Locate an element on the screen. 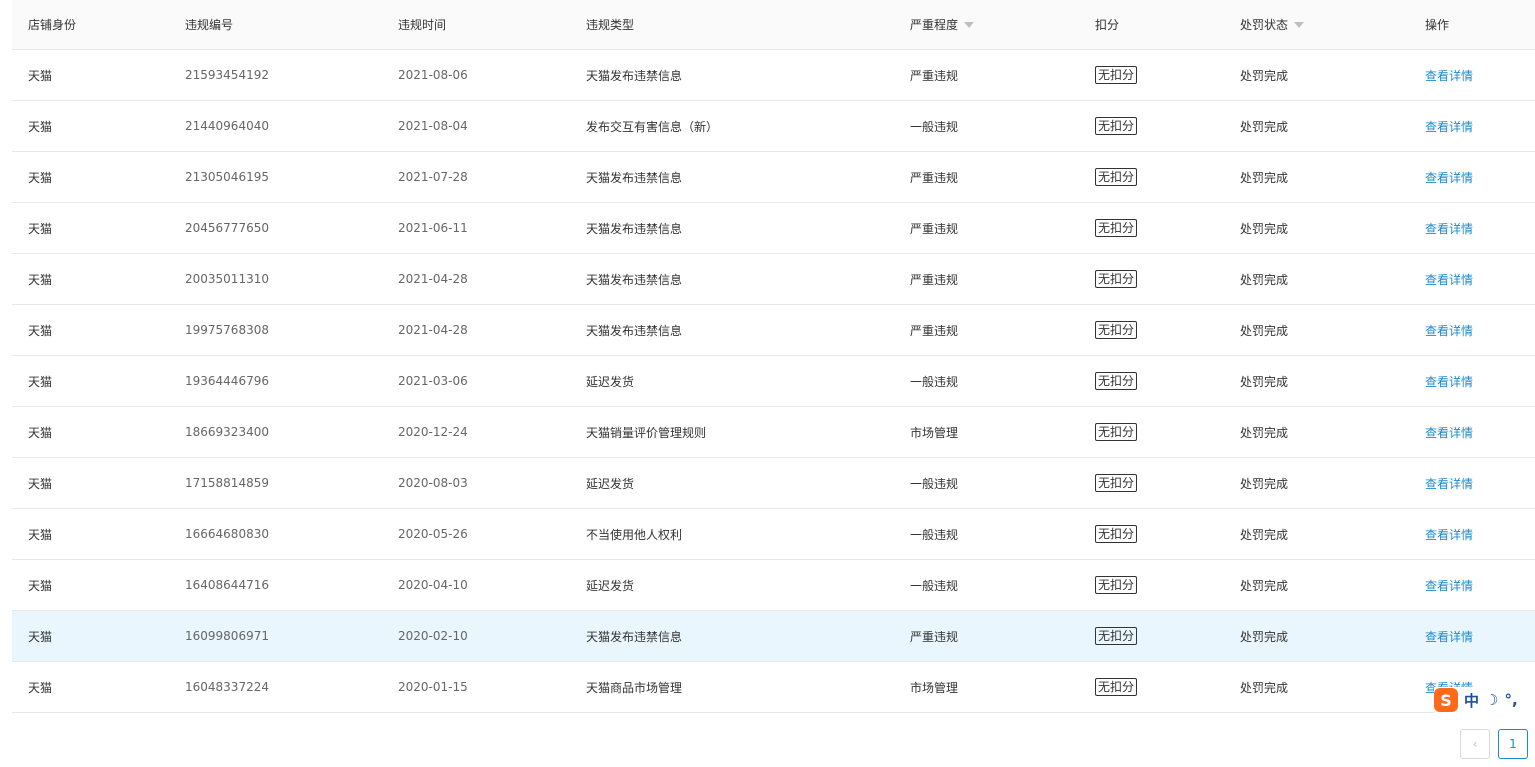 The width and height of the screenshot is (1535, 767). ime-toolbar: S 中 ☽ °, is located at coordinates (1484, 700).